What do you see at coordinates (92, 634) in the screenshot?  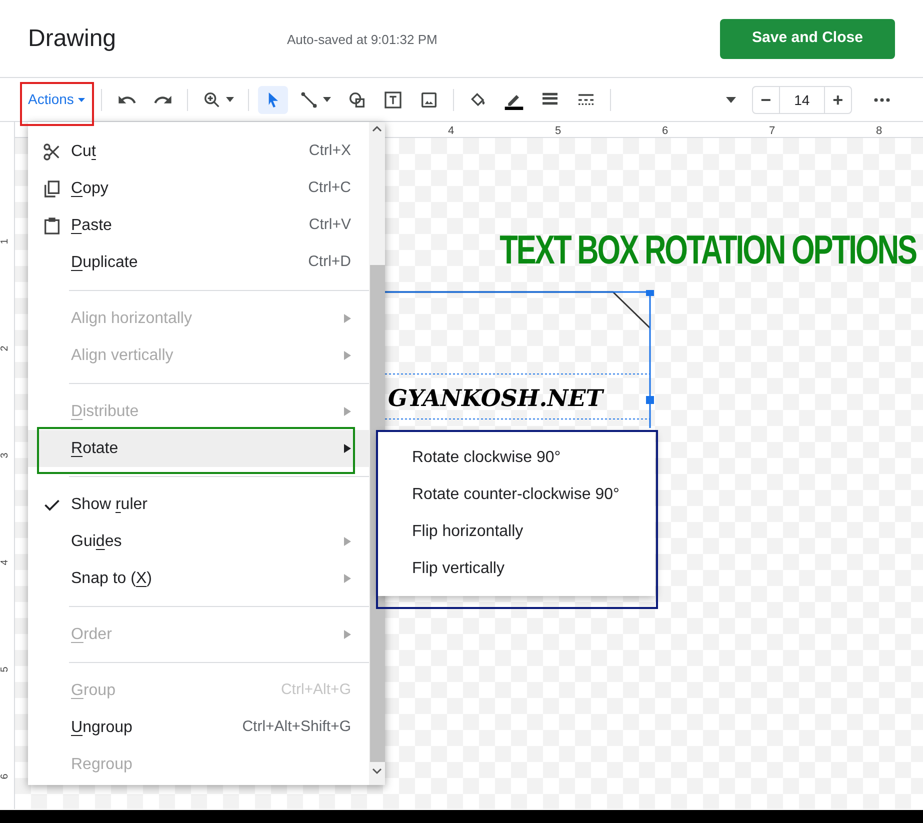 I see `menu-item-label: Order` at bounding box center [92, 634].